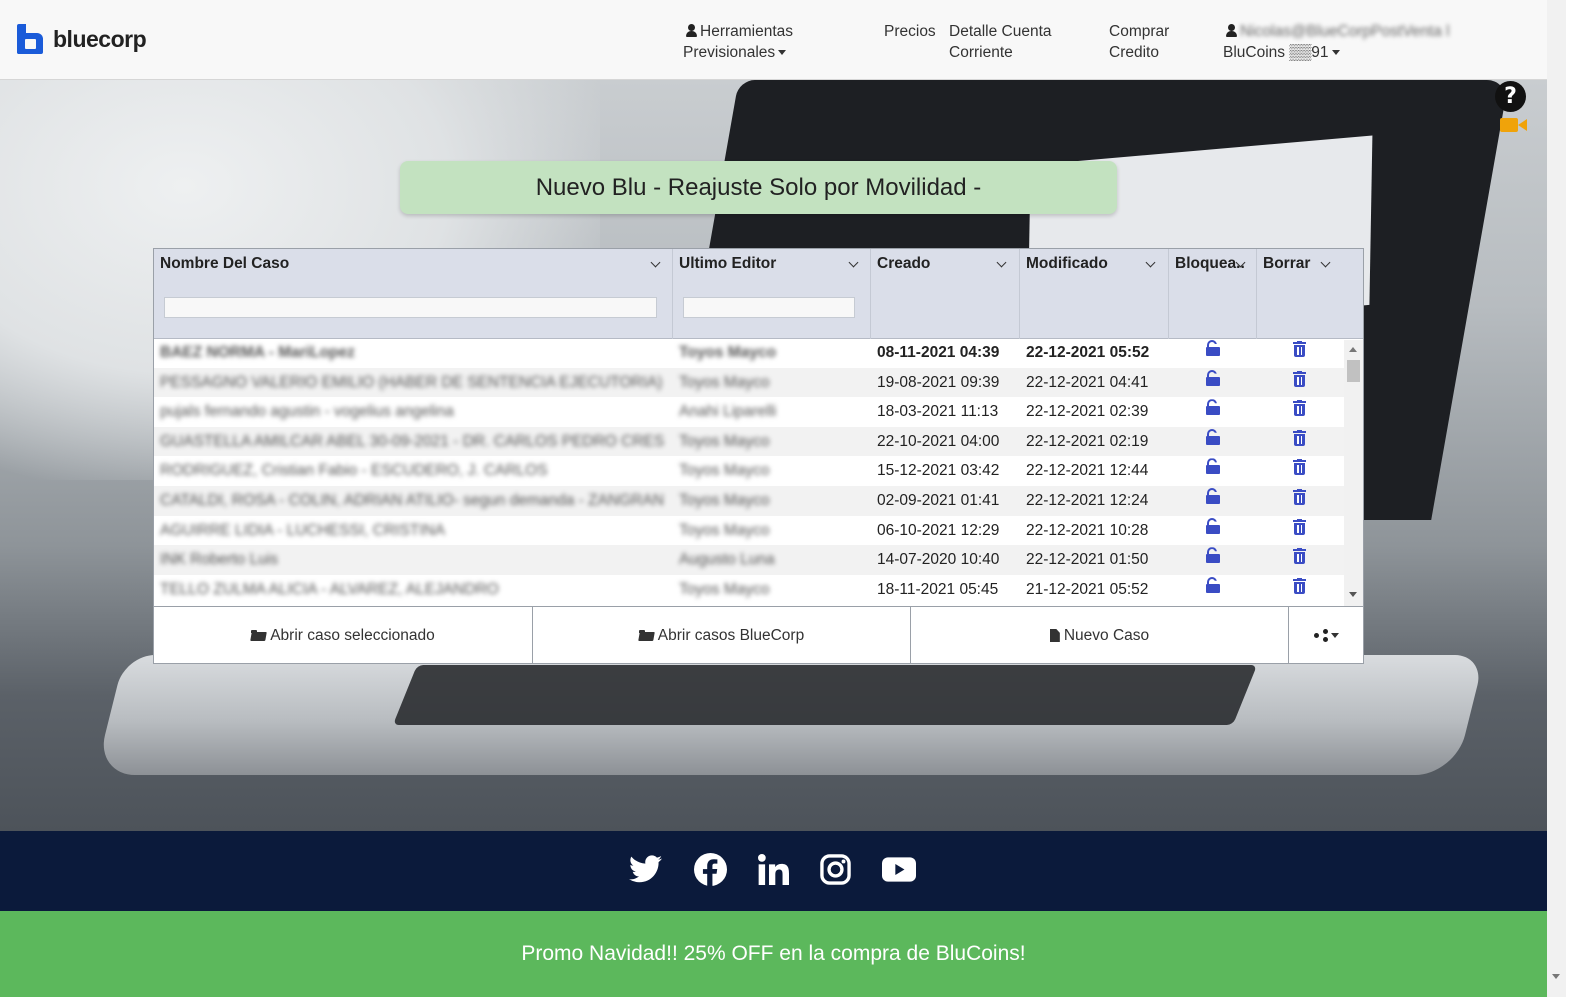  Describe the element at coordinates (1000, 31) in the screenshot. I see `nav-account-line1: Detalle Cuenta` at that location.